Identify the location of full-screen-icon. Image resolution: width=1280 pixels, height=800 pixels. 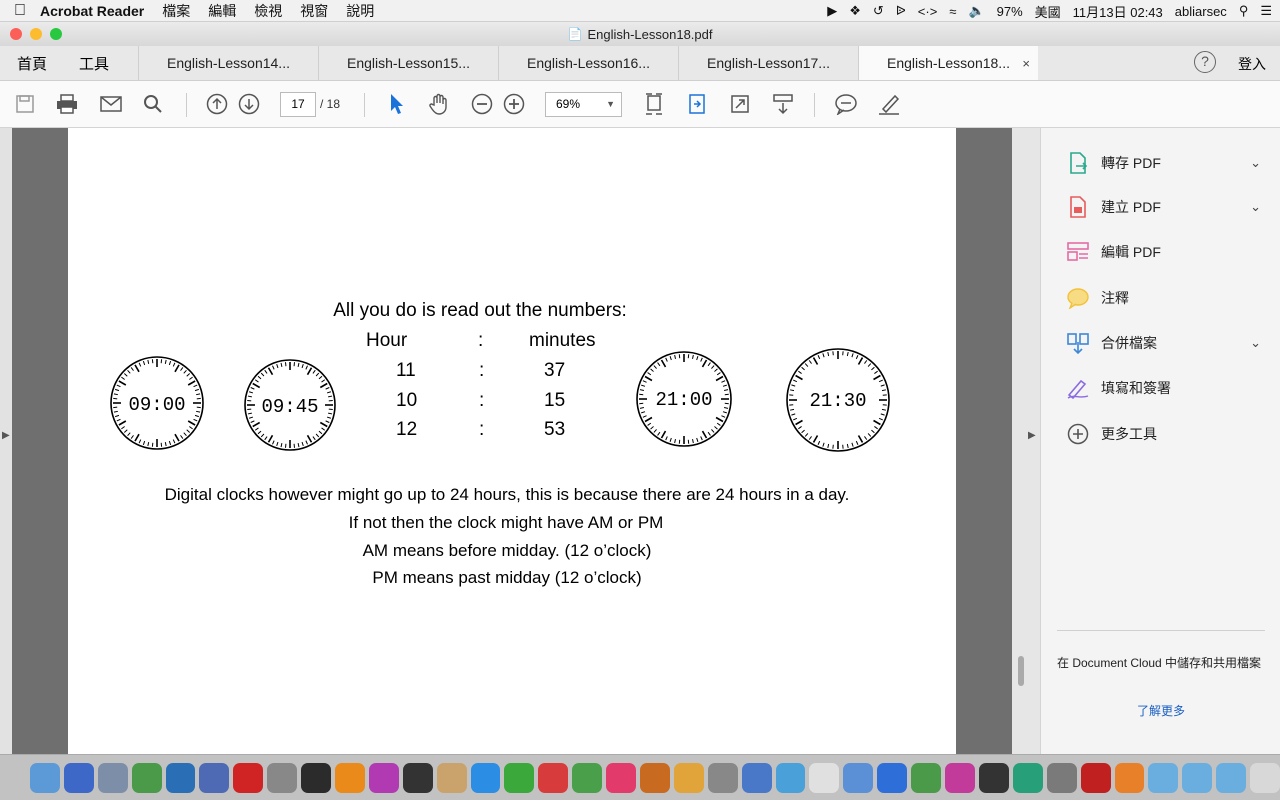
(740, 104).